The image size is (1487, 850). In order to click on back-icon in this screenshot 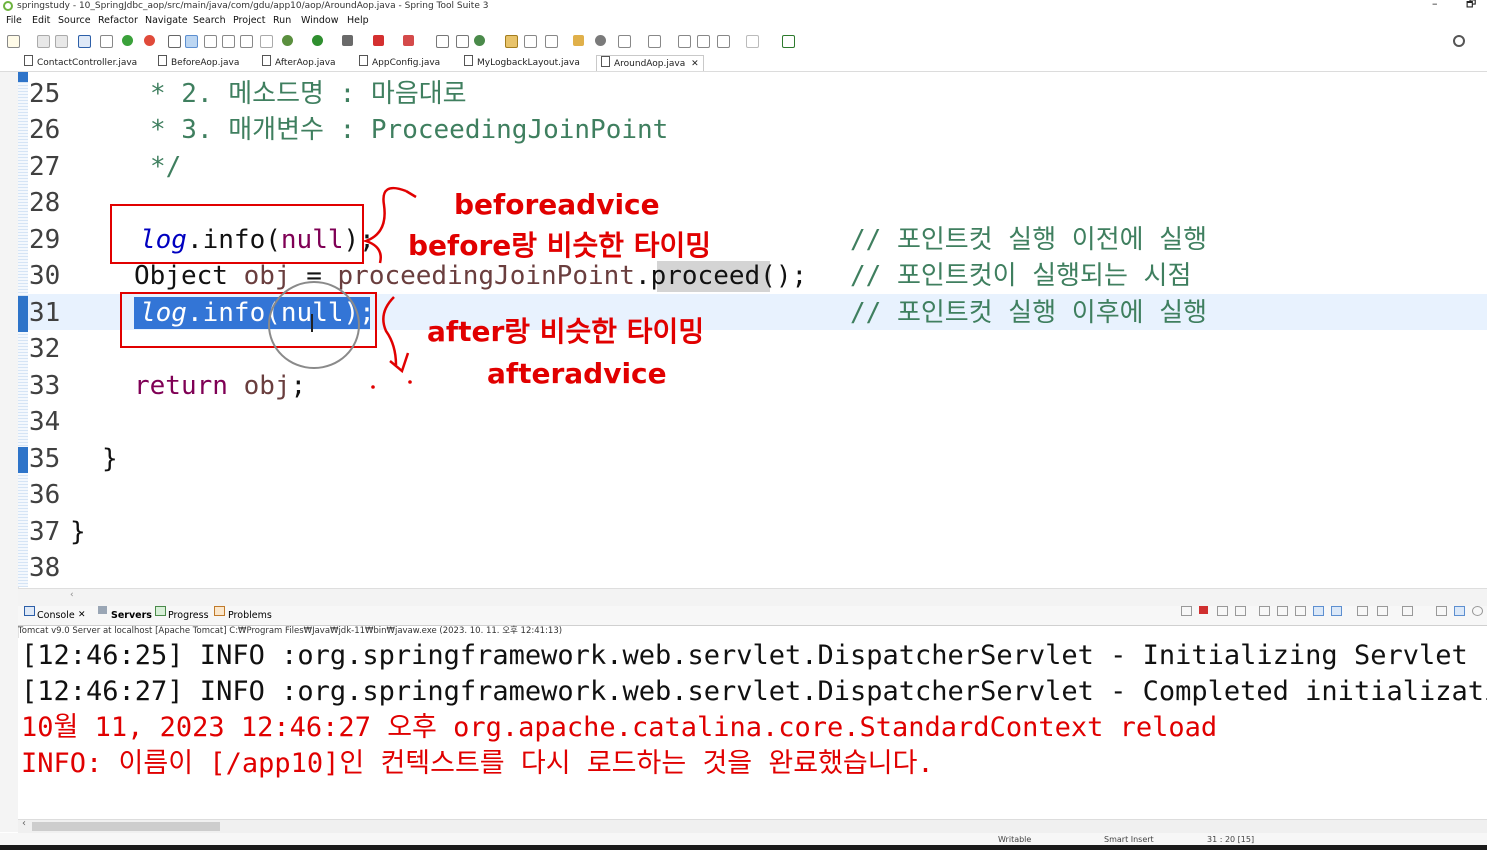, I will do `click(703, 41)`.